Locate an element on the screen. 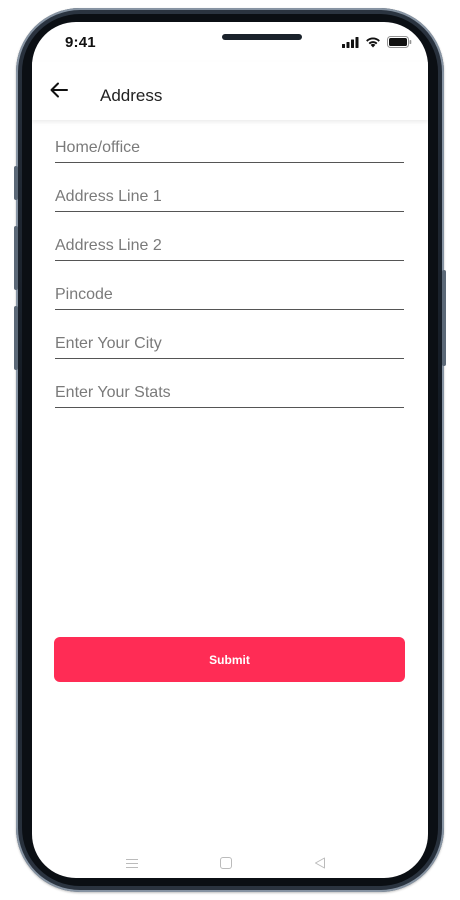  city-field-container is located at coordinates (229, 345).